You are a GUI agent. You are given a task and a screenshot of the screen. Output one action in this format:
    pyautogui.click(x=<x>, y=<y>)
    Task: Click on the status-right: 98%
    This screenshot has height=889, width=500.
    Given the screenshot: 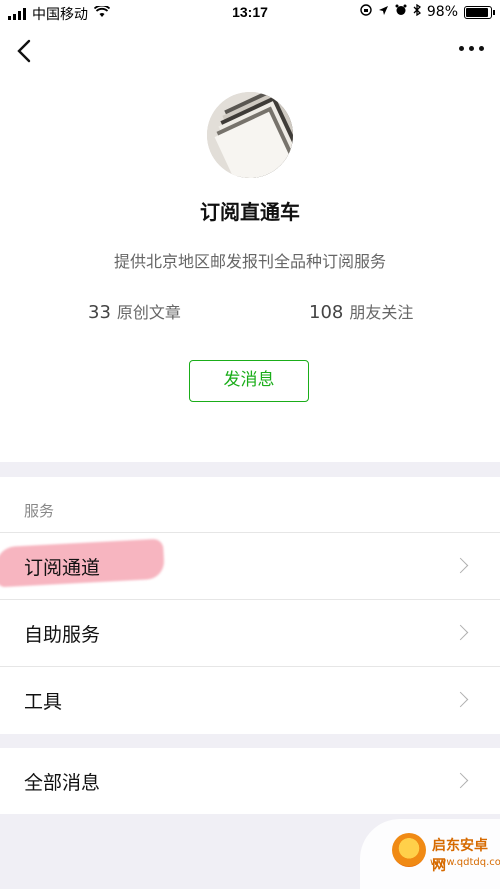 What is the action you would take?
    pyautogui.click(x=427, y=11)
    